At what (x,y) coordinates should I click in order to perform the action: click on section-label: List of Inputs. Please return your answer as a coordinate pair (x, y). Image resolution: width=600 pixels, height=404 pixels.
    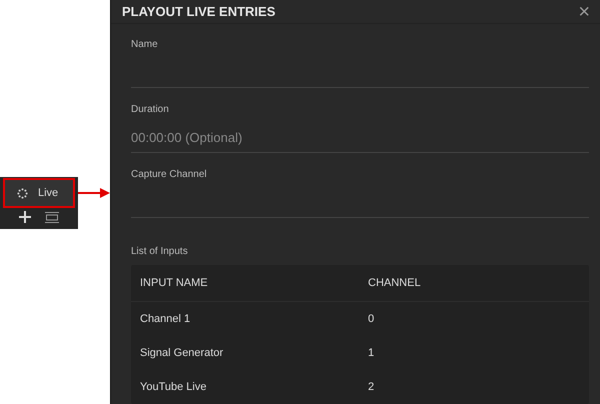
    Looking at the image, I should click on (160, 251).